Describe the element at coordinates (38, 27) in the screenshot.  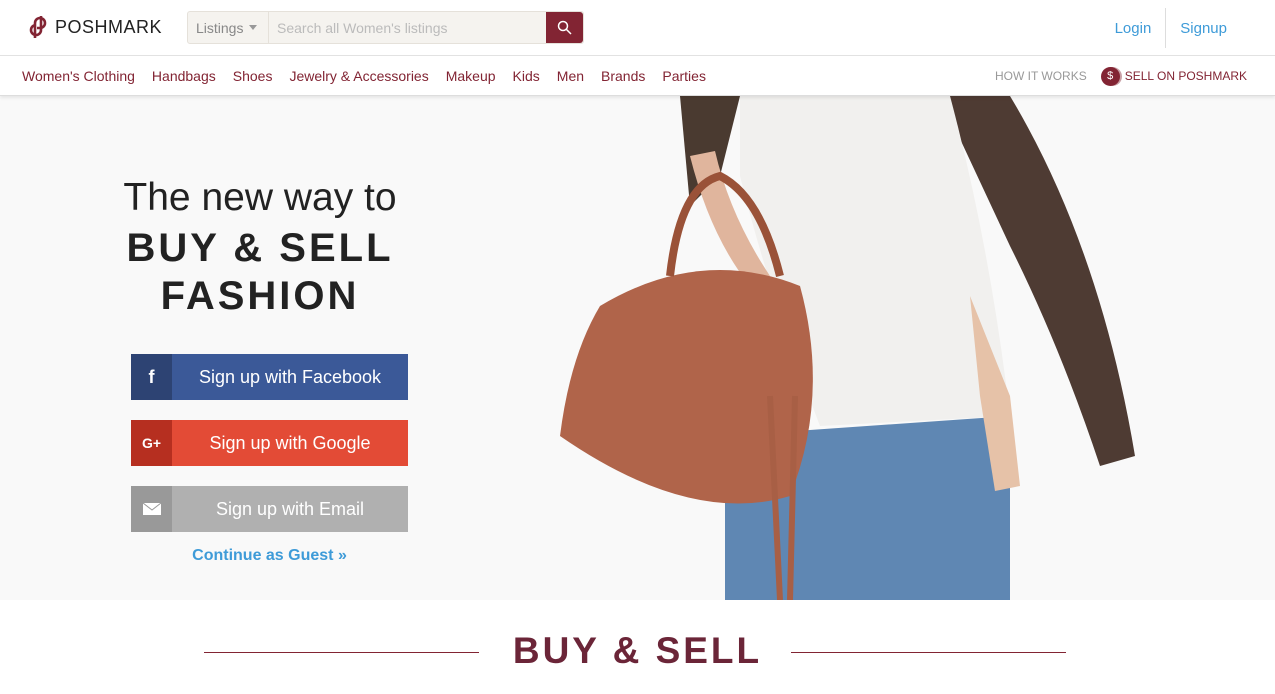
I see `poshmark-logo-icon` at that location.